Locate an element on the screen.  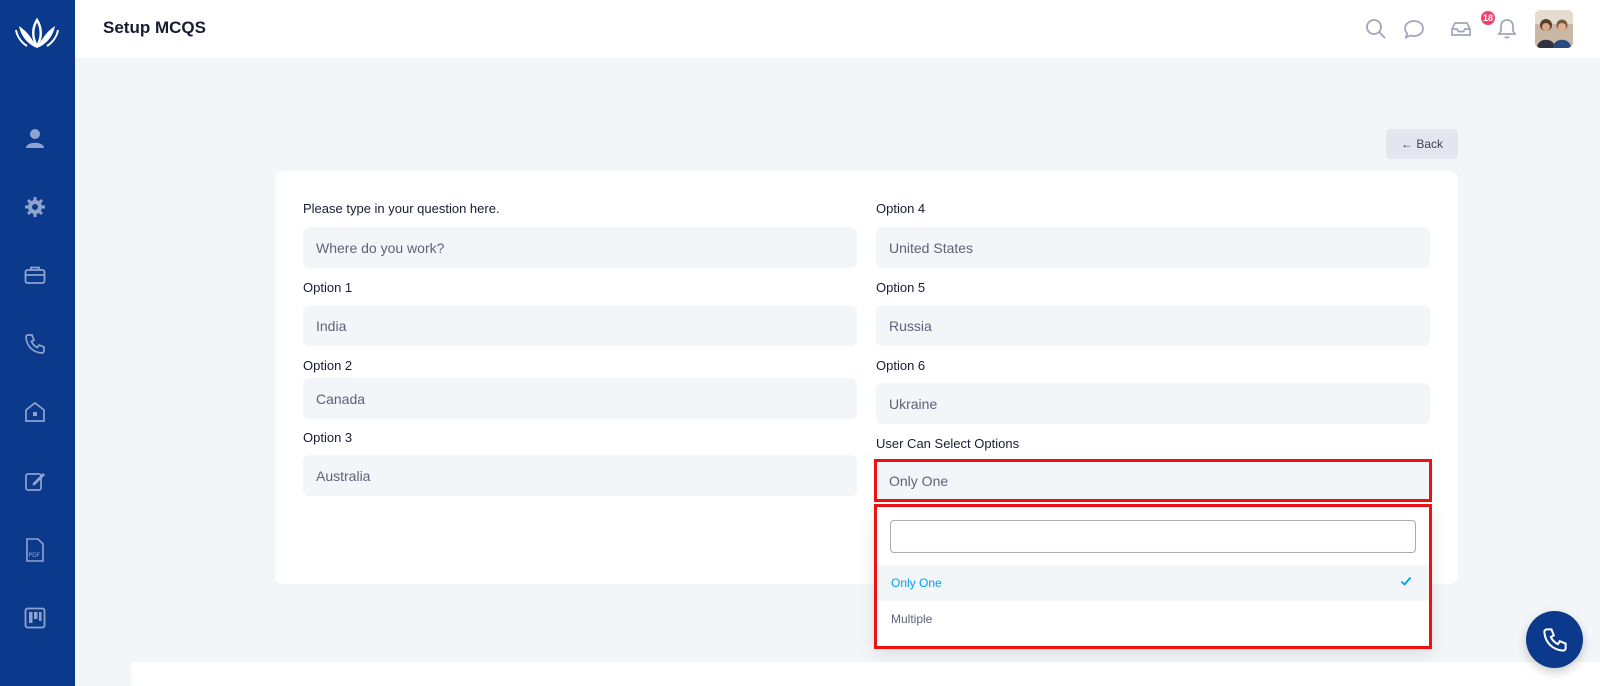
select-options-dropdown: Only One is located at coordinates (1153, 481).